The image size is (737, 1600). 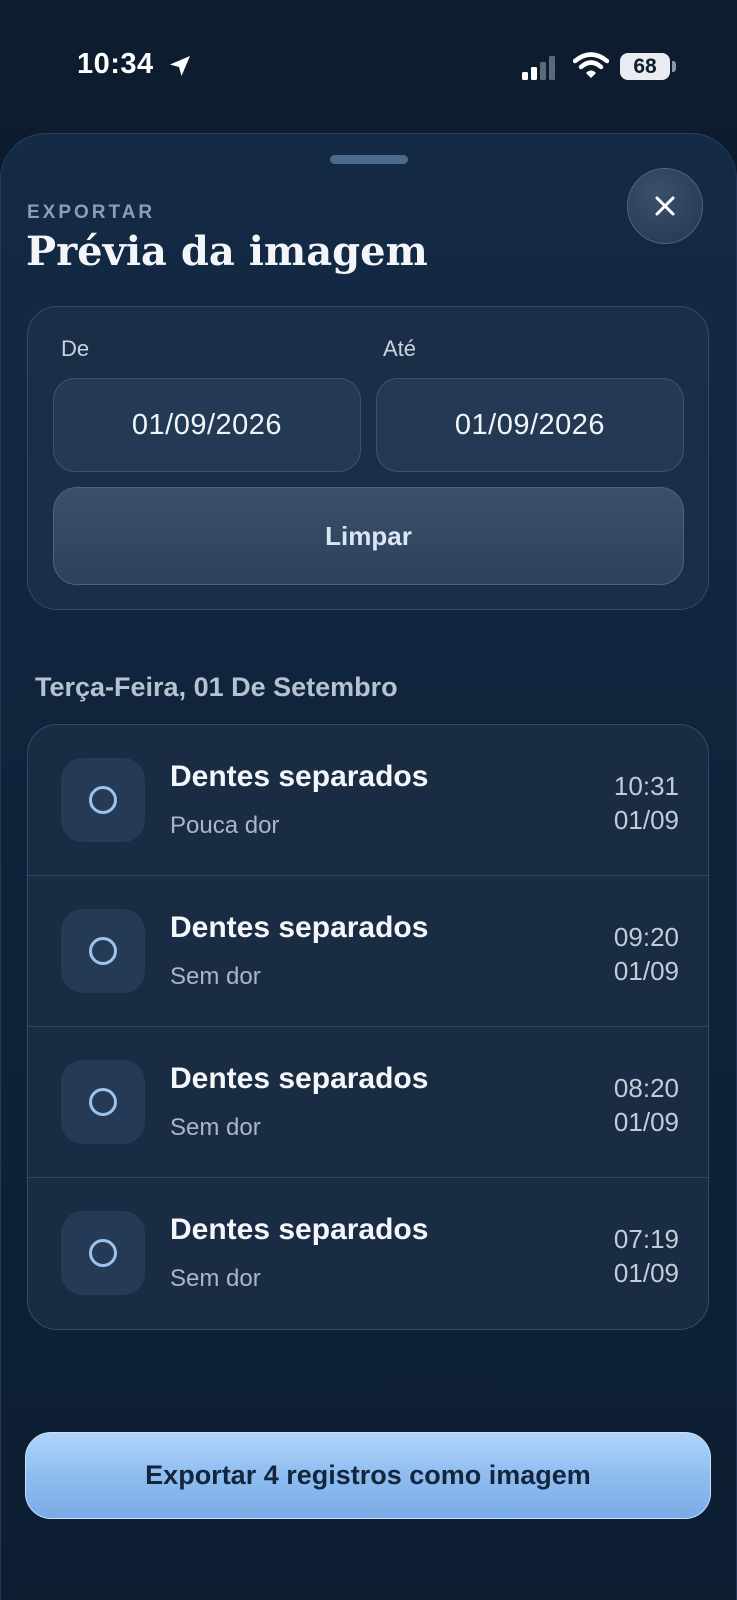 I want to click on close-button, so click(x=665, y=206).